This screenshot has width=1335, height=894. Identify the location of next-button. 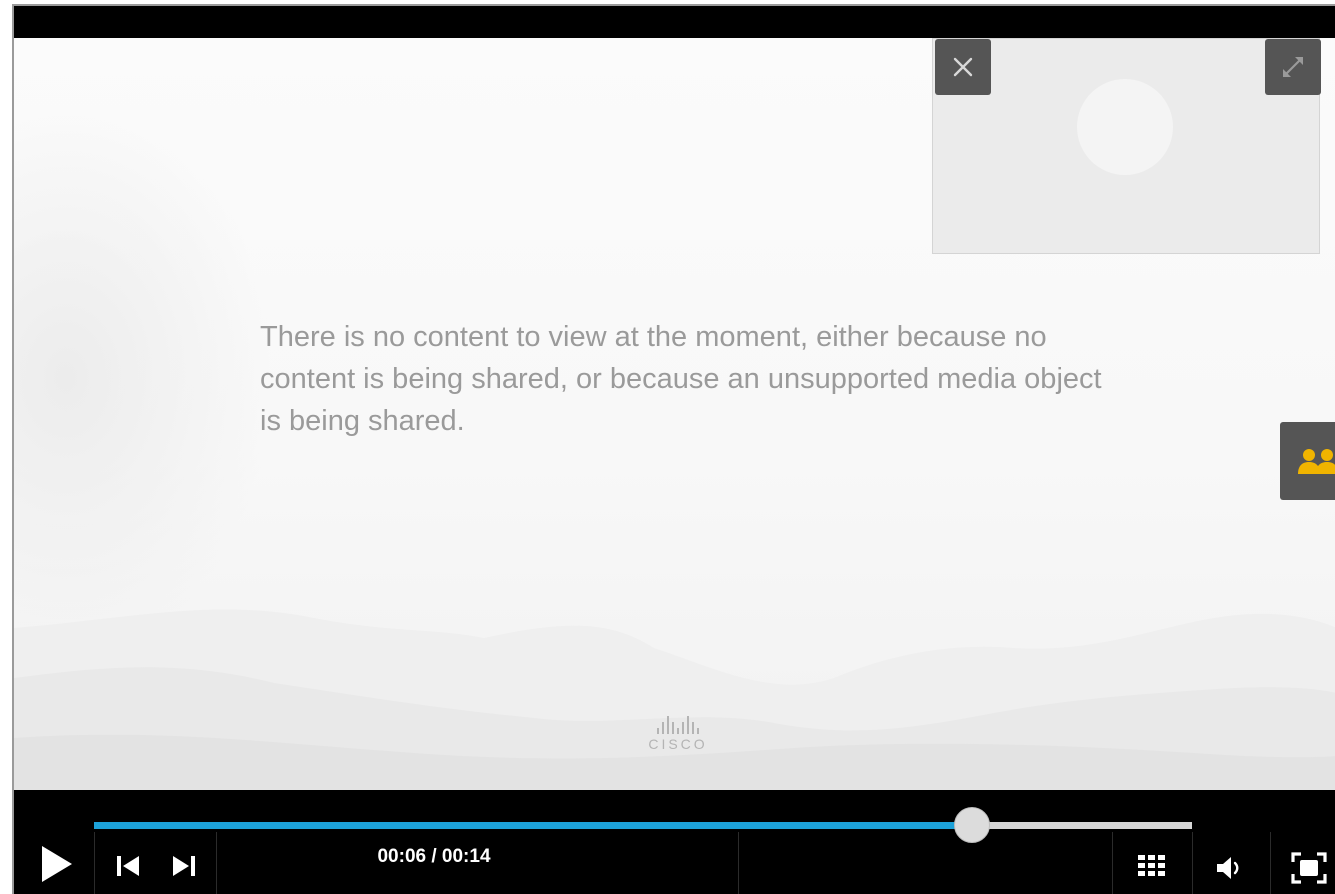
(184, 866).